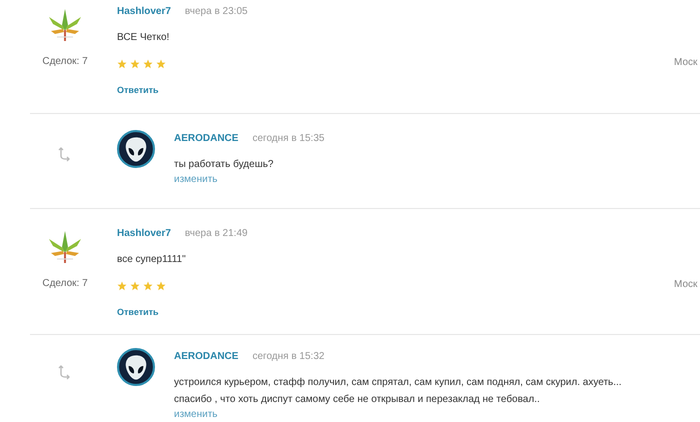  Describe the element at coordinates (216, 234) in the screenshot. I see `comment-time: вчера в 21:49` at that location.